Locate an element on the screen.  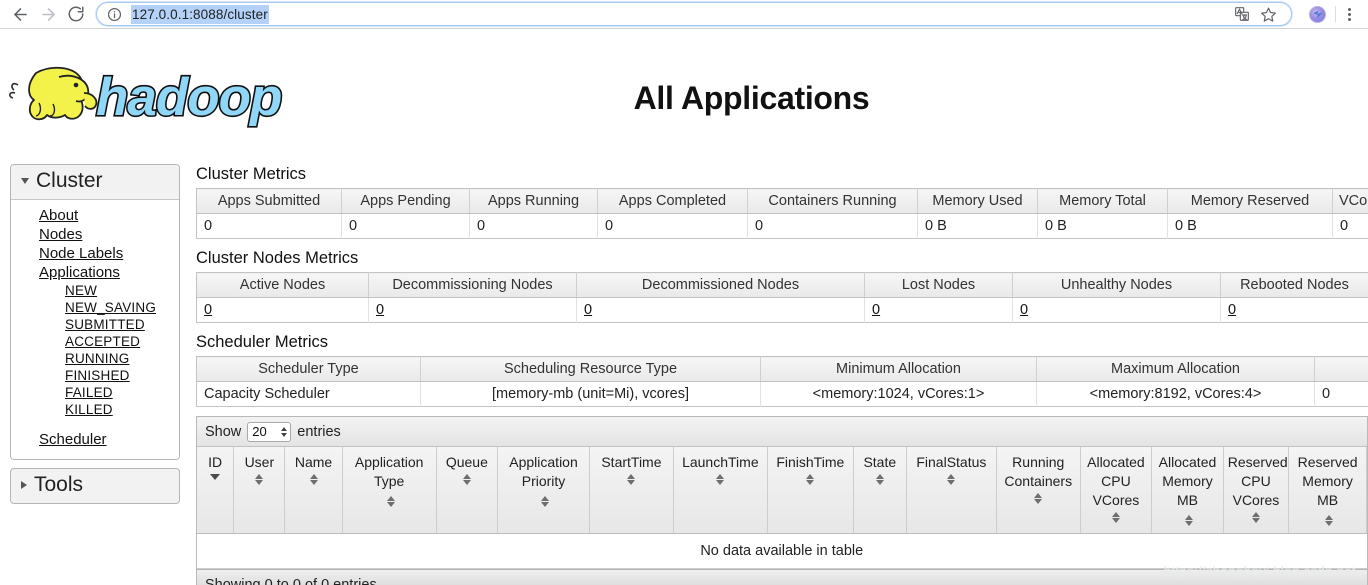
watermark: https://zhangboyi.blog.csdn.net is located at coordinates (1259, 571).